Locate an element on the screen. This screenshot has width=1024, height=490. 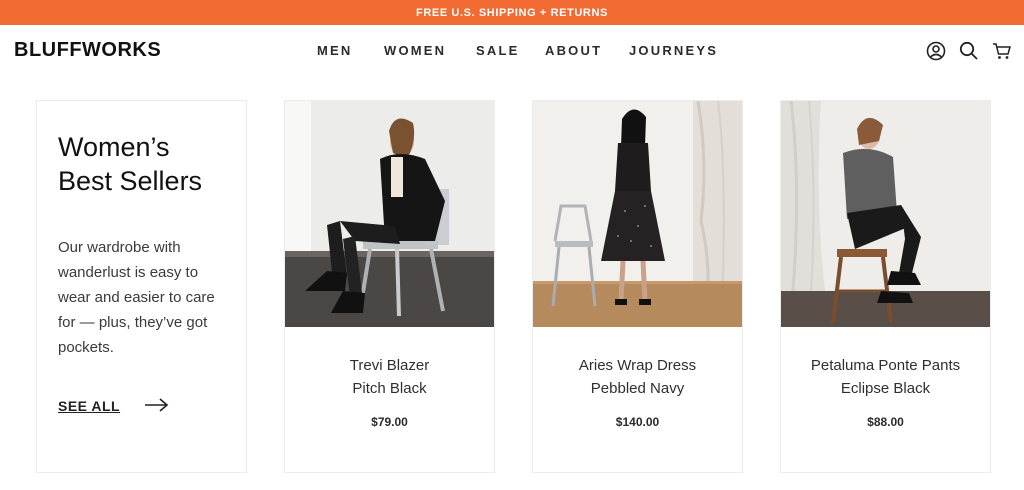
see-all-link: SEE ALL is located at coordinates (89, 406).